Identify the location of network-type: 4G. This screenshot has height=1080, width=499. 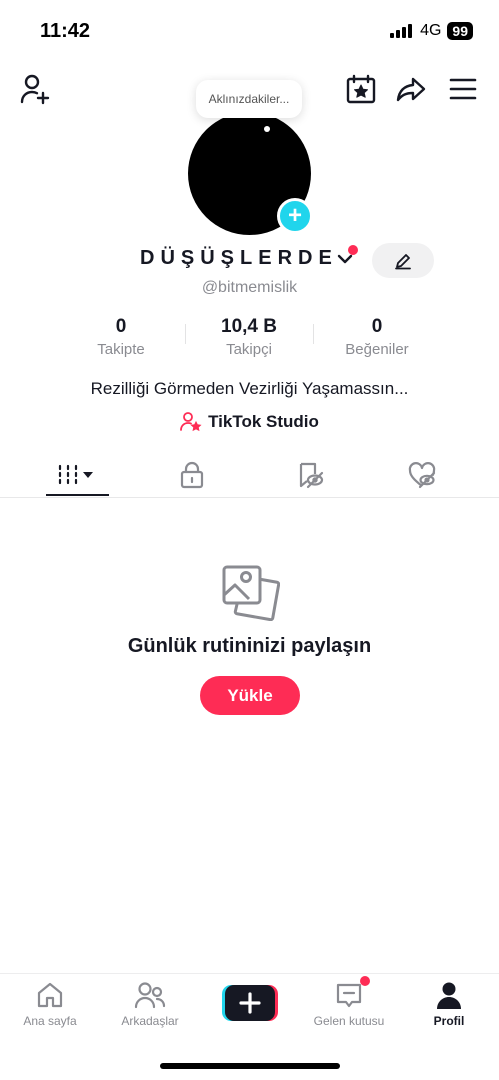
(431, 30).